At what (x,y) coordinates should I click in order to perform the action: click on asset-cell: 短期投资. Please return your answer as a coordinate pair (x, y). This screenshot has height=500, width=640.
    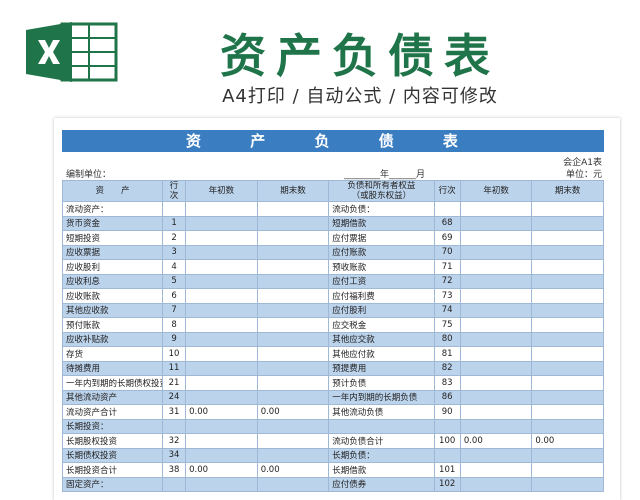
    Looking at the image, I should click on (112, 238).